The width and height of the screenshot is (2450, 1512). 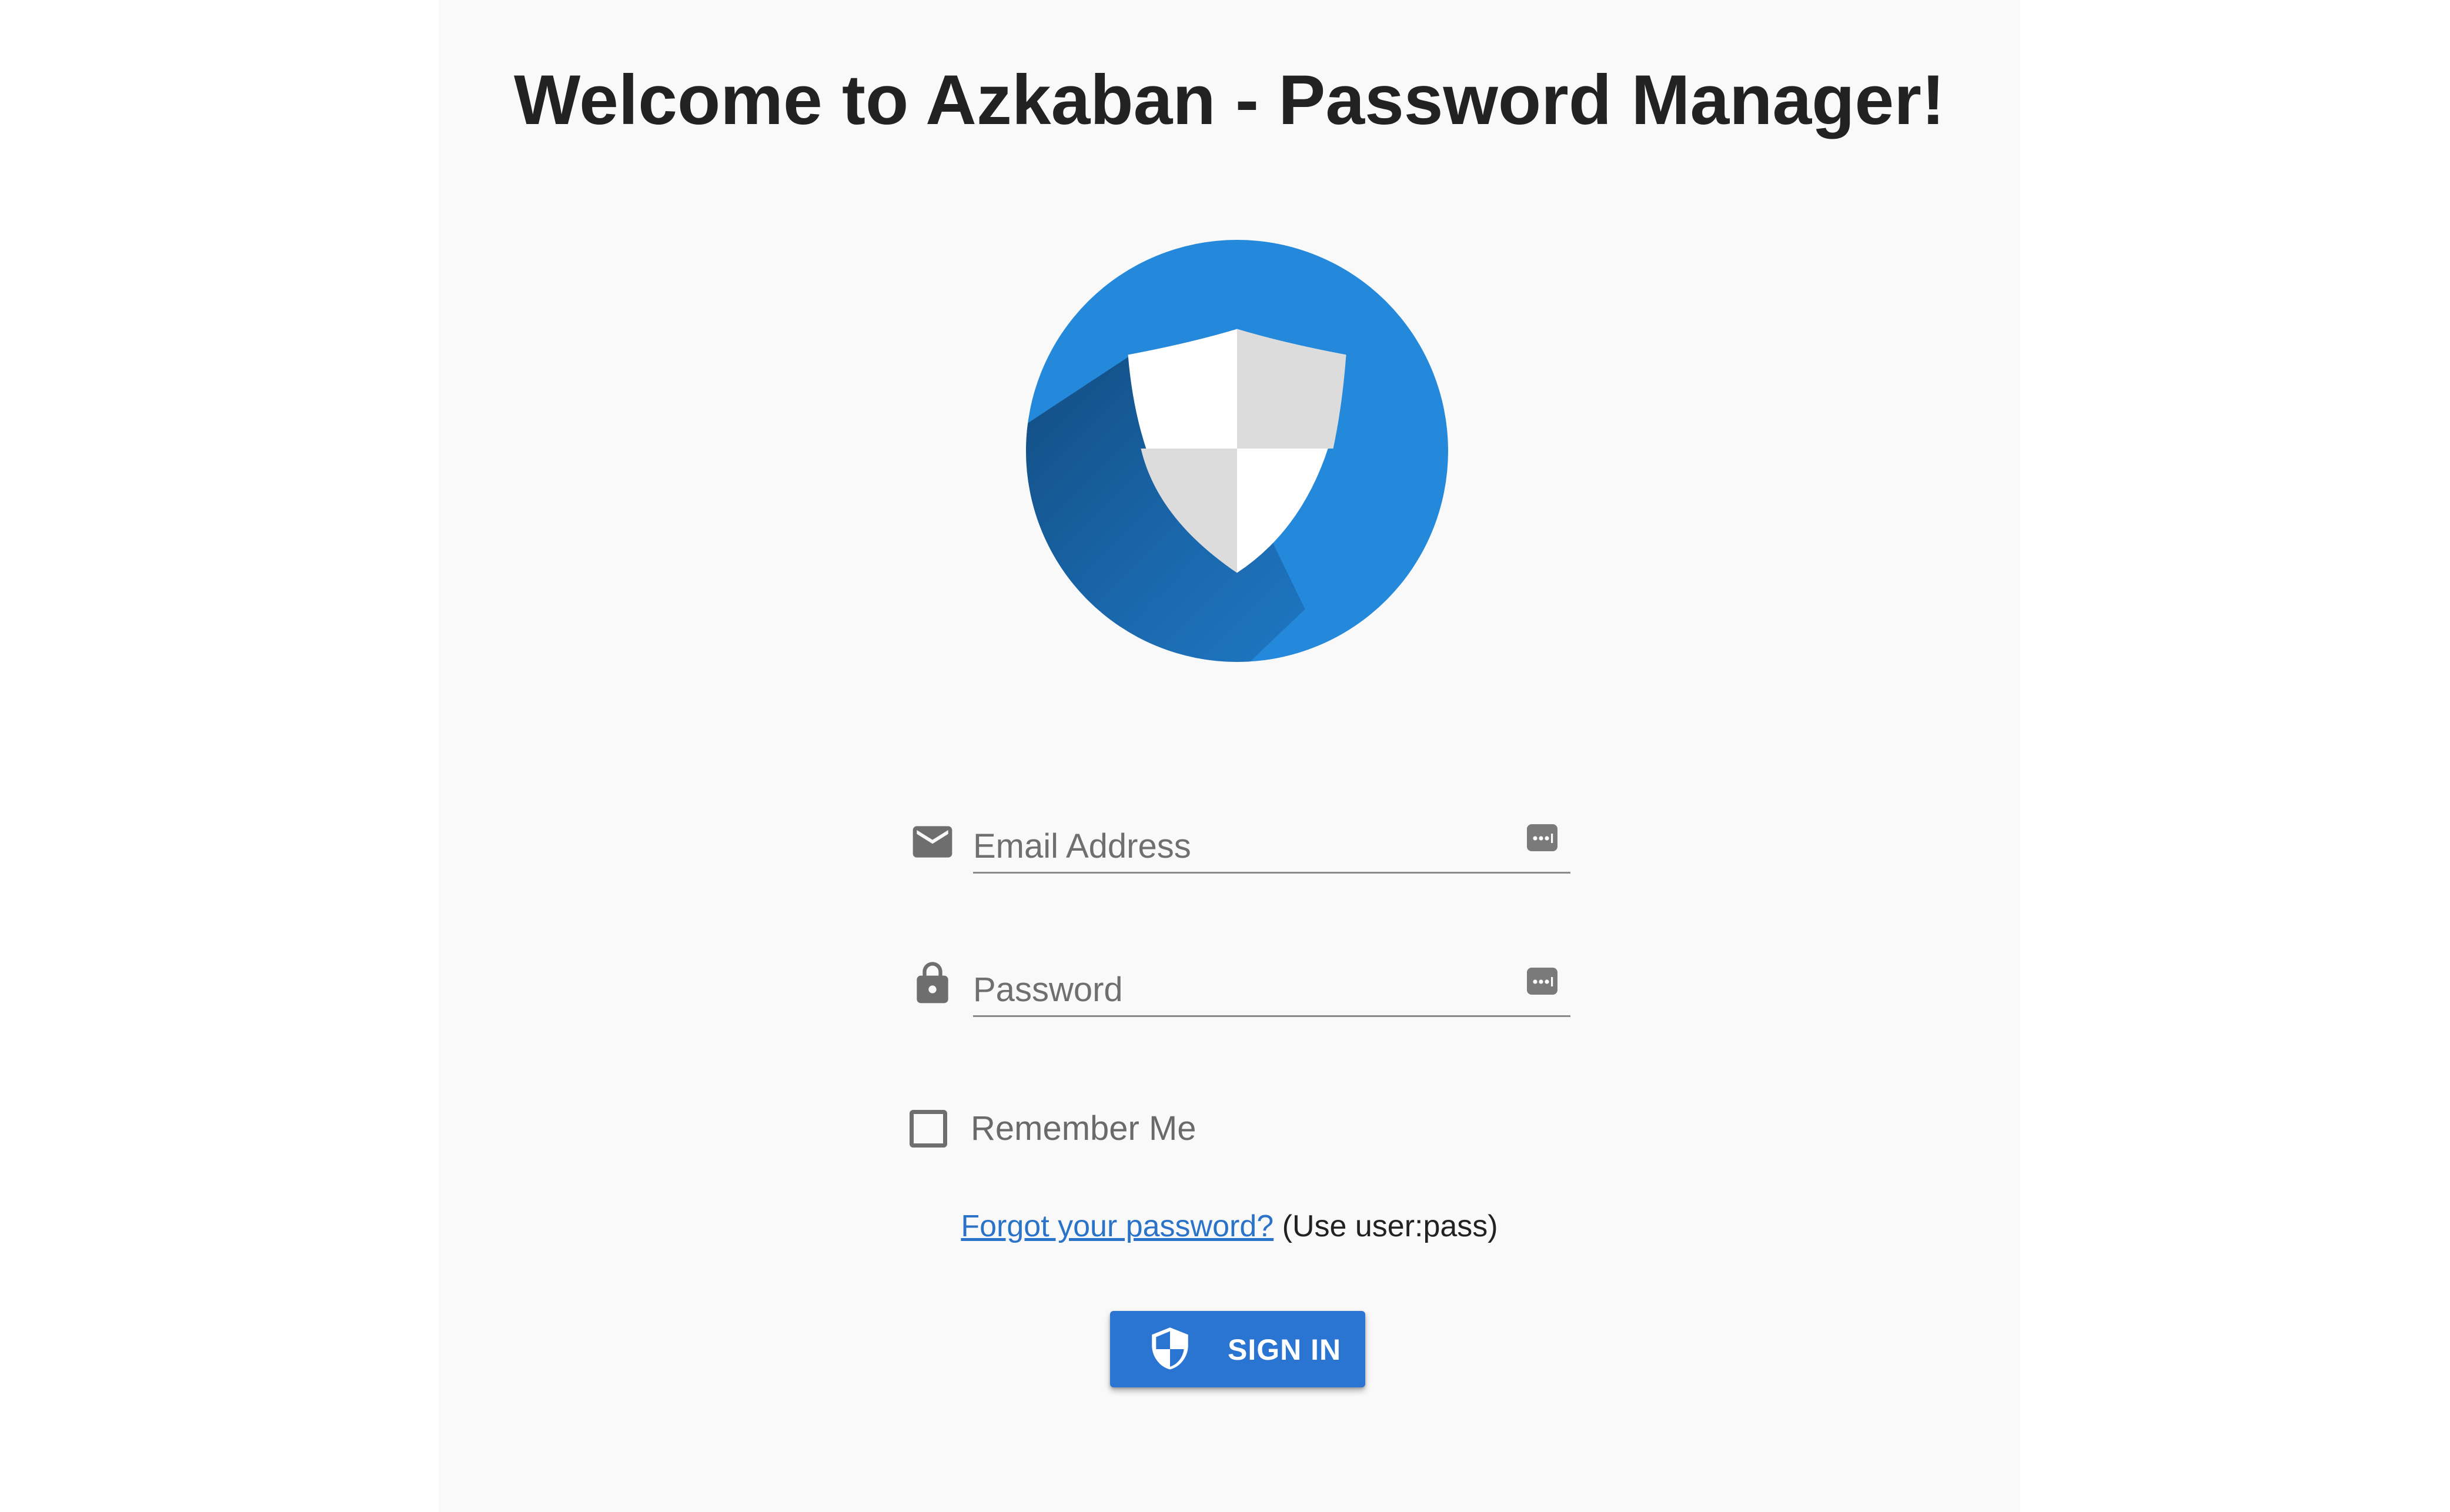 I want to click on forgot-password-link: Forgot your password?, so click(x=1117, y=1226).